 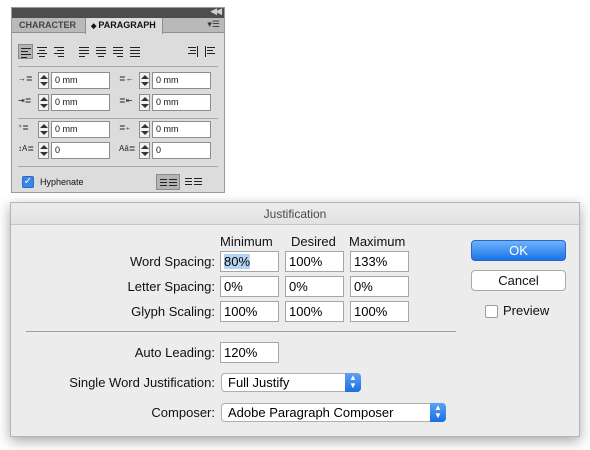 What do you see at coordinates (181, 129) in the screenshot?
I see `space-after-input: 0 mm` at bounding box center [181, 129].